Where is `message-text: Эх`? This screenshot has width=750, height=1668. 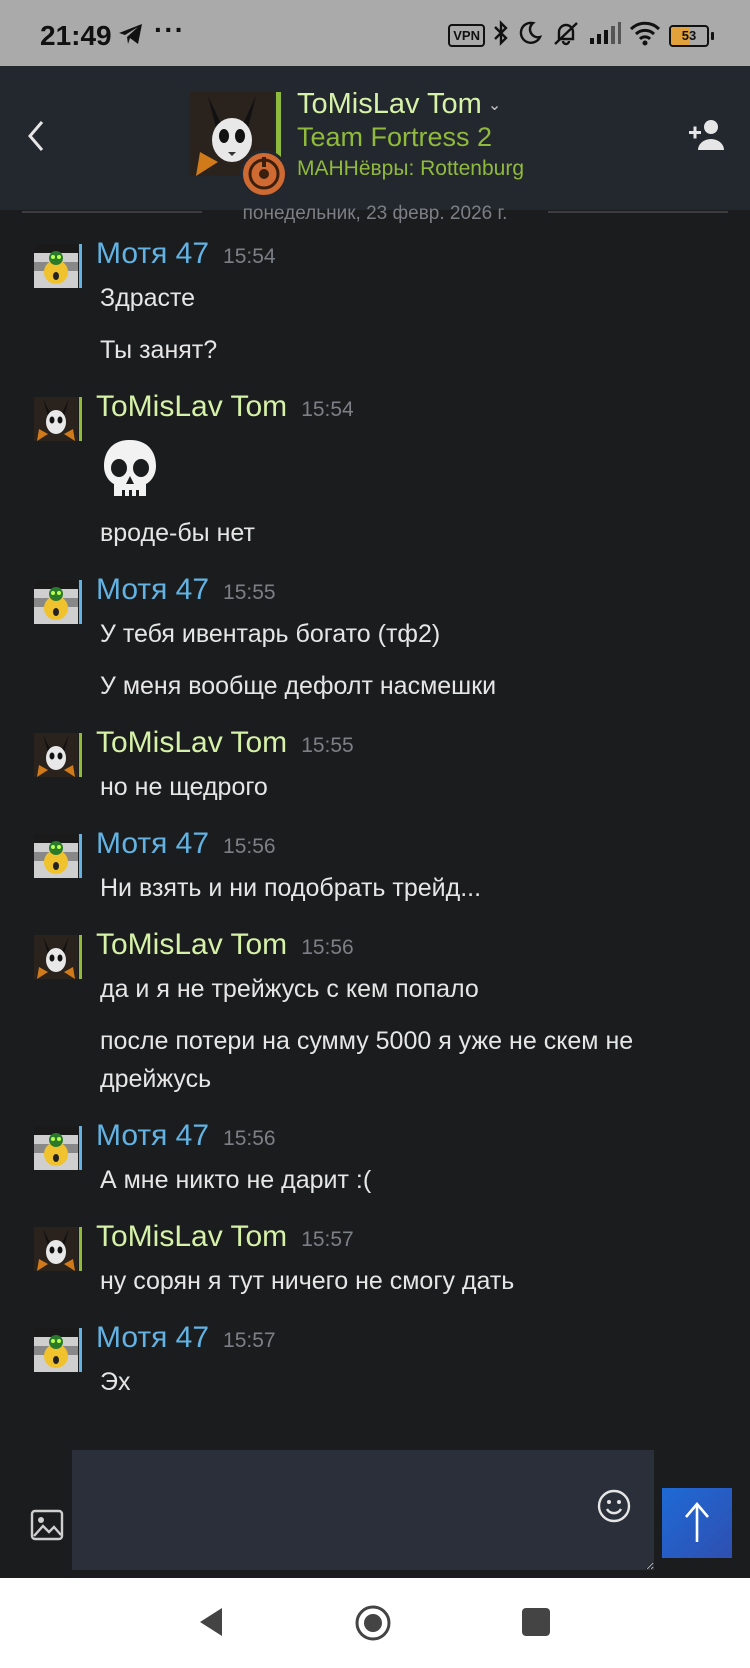 message-text: Эх is located at coordinates (115, 1382).